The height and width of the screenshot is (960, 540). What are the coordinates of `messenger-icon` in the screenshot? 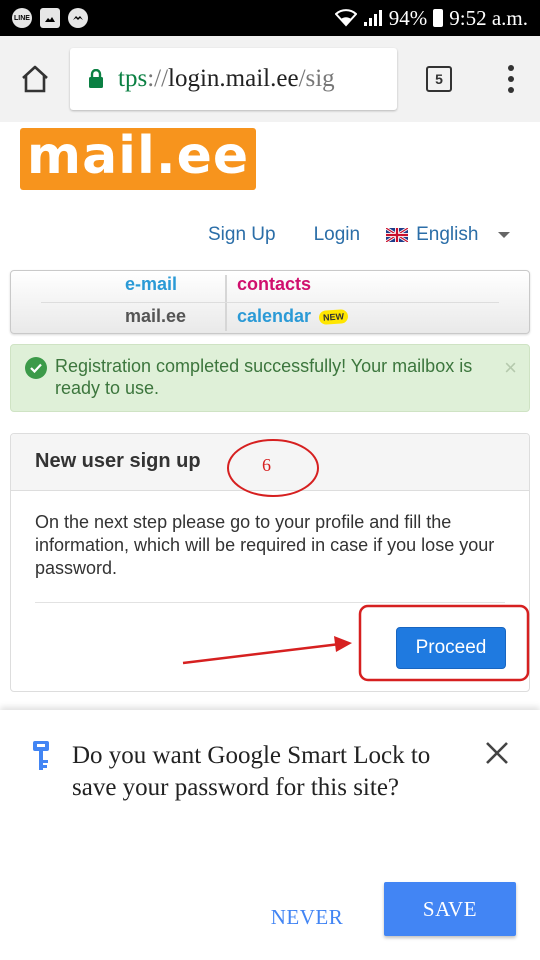 It's located at (78, 18).